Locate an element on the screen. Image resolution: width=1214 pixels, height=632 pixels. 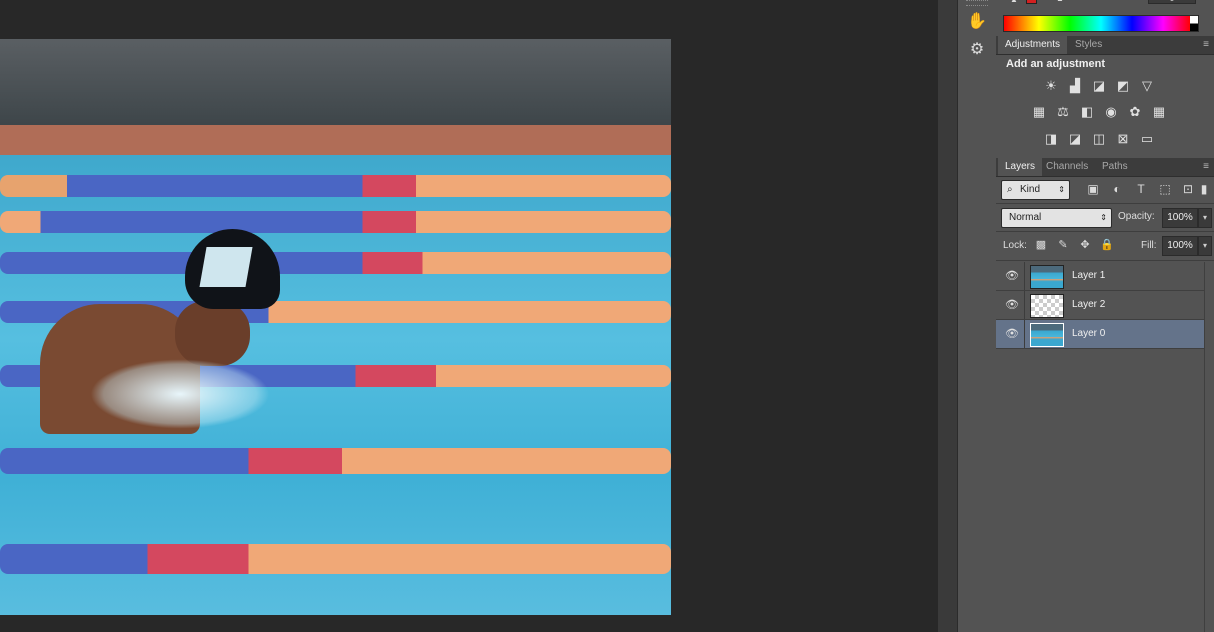
filter-kind-select: ⌕ Kind ⇕ is located at coordinates (1035, 190).